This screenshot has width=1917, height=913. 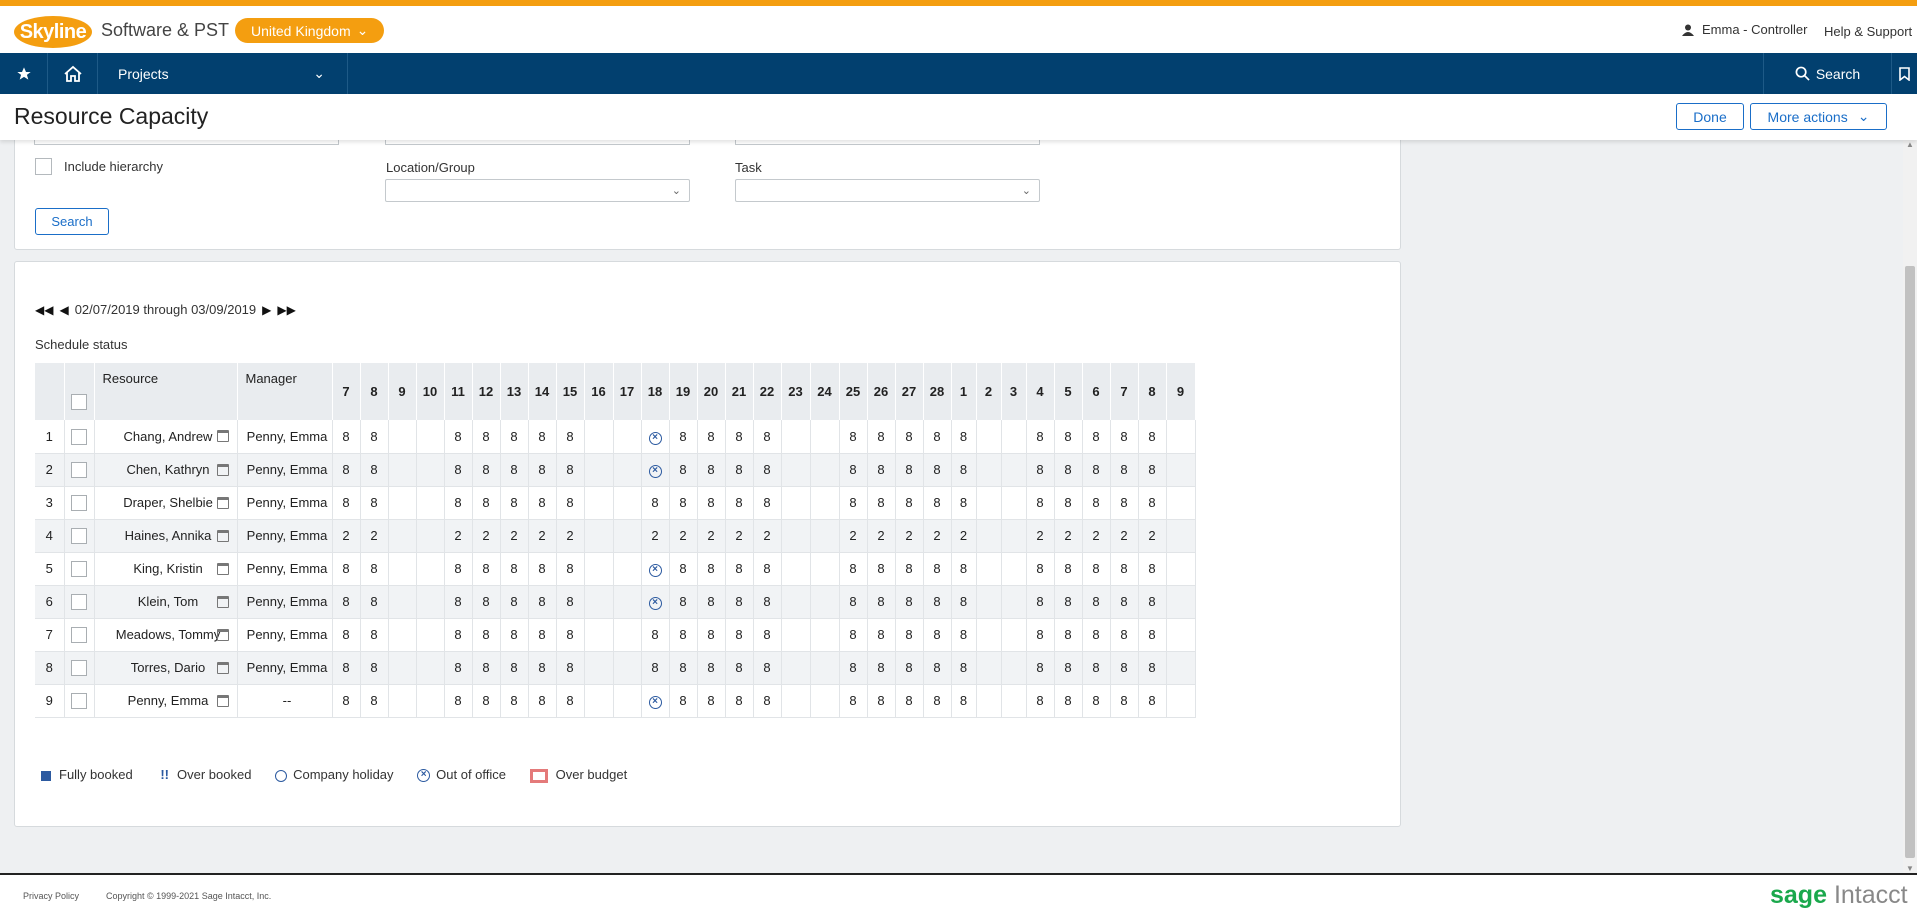 I want to click on resource-name: Chen, Kathryn, so click(x=167, y=469).